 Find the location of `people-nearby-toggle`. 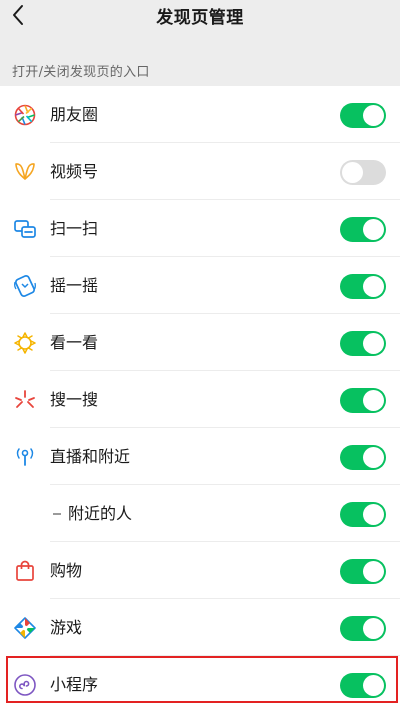

people-nearby-toggle is located at coordinates (363, 514).